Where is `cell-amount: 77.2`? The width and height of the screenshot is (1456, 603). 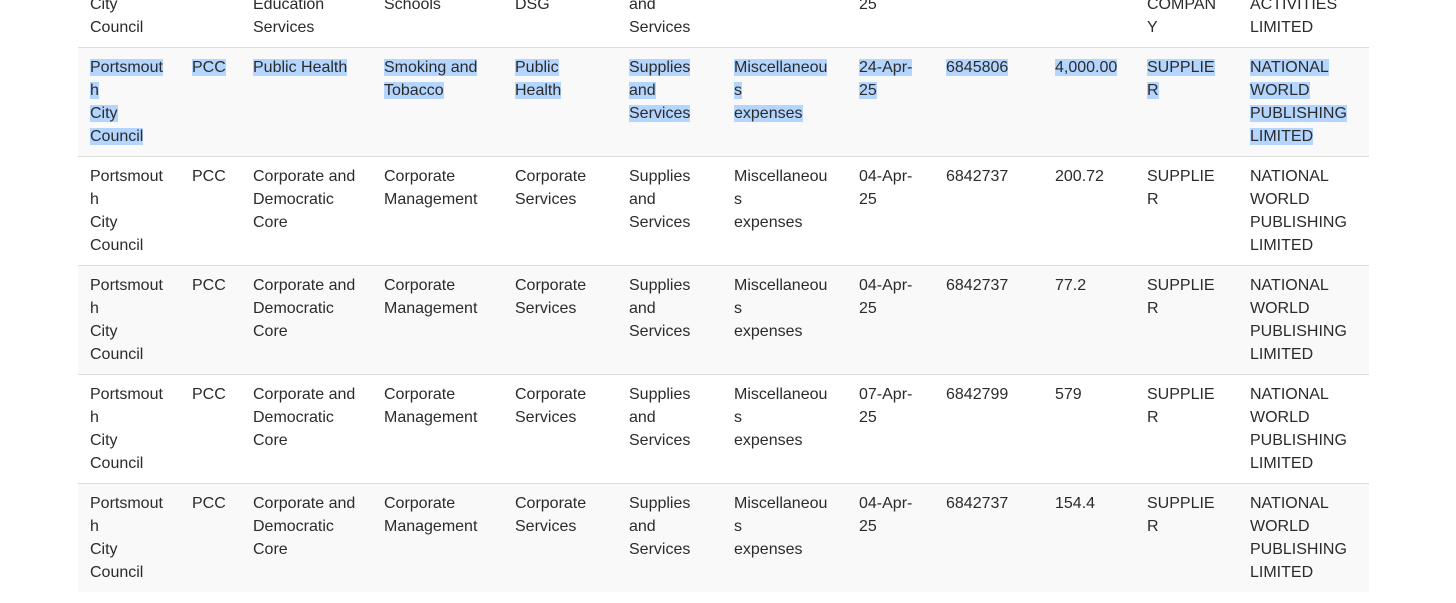
cell-amount: 77.2 is located at coordinates (1089, 320).